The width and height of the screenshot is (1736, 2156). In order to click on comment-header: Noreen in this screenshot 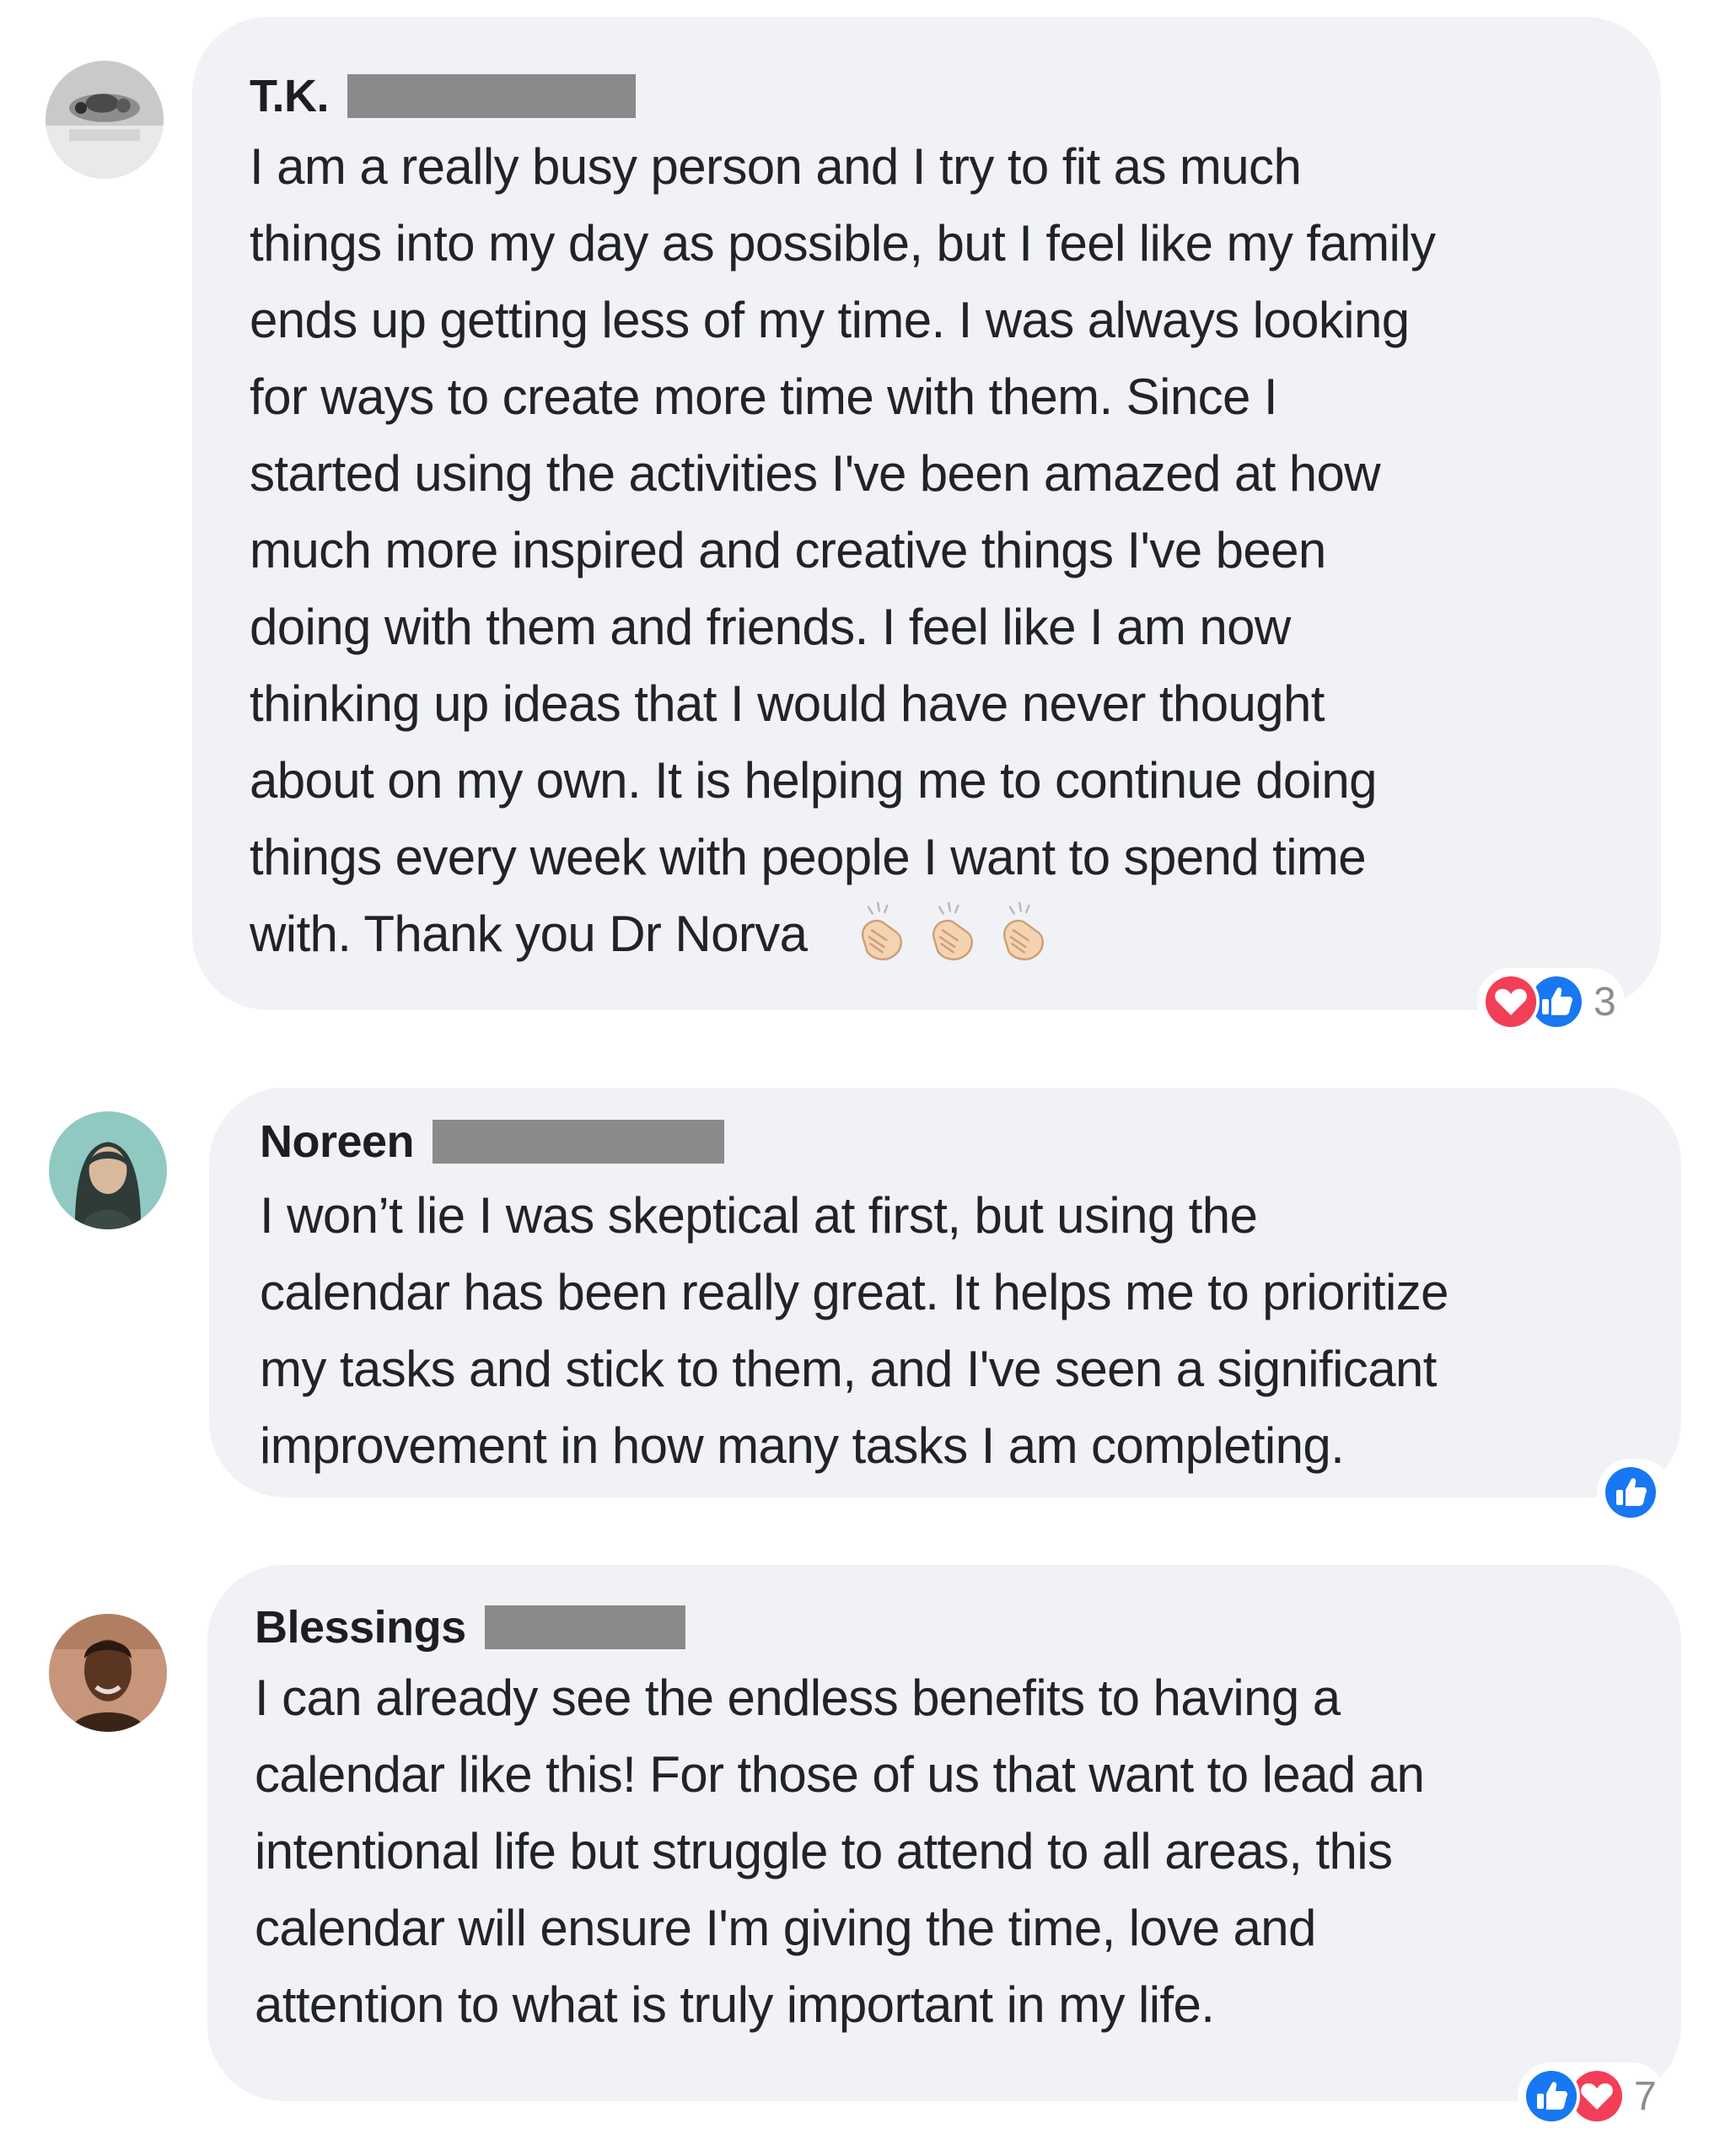, I will do `click(971, 1142)`.